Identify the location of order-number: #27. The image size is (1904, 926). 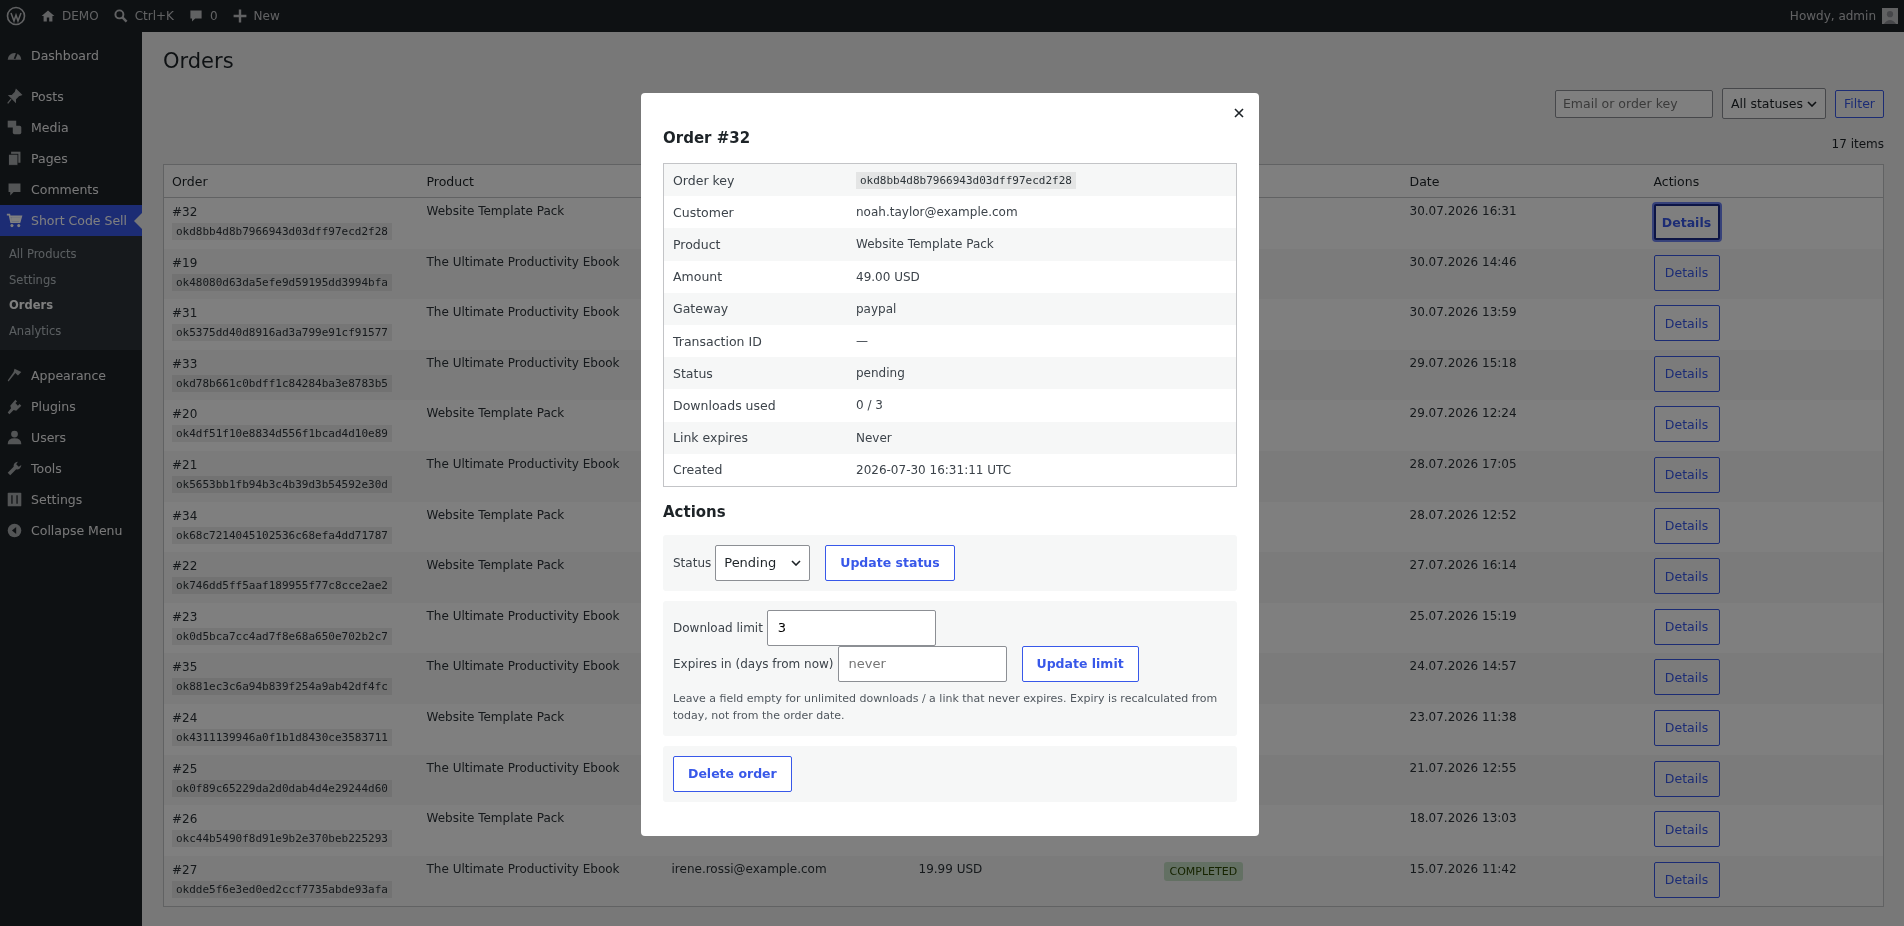
(185, 870).